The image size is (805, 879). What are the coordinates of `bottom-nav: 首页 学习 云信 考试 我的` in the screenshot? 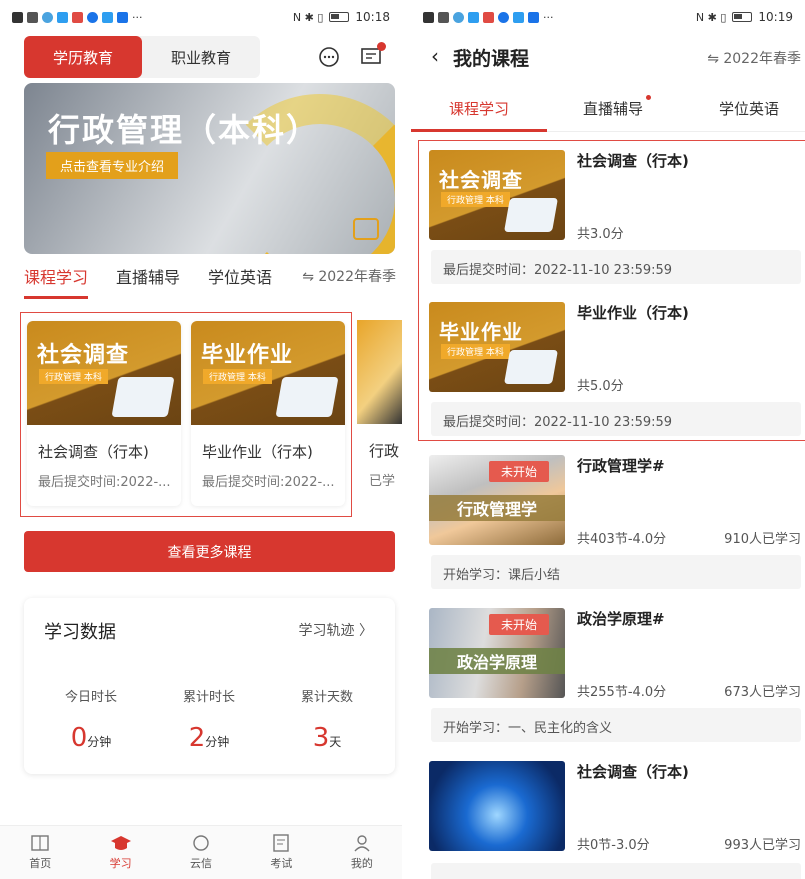 It's located at (201, 852).